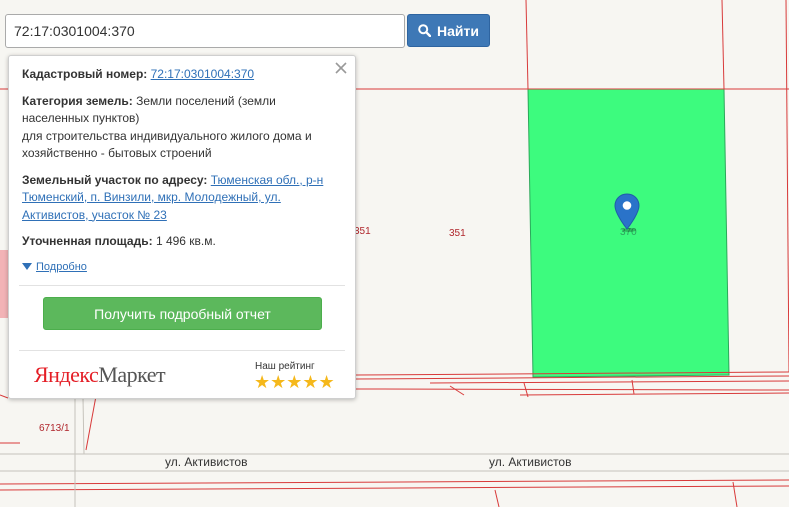 This screenshot has height=507, width=789. What do you see at coordinates (66, 374) in the screenshot?
I see `brand-yandex: Яндекс` at bounding box center [66, 374].